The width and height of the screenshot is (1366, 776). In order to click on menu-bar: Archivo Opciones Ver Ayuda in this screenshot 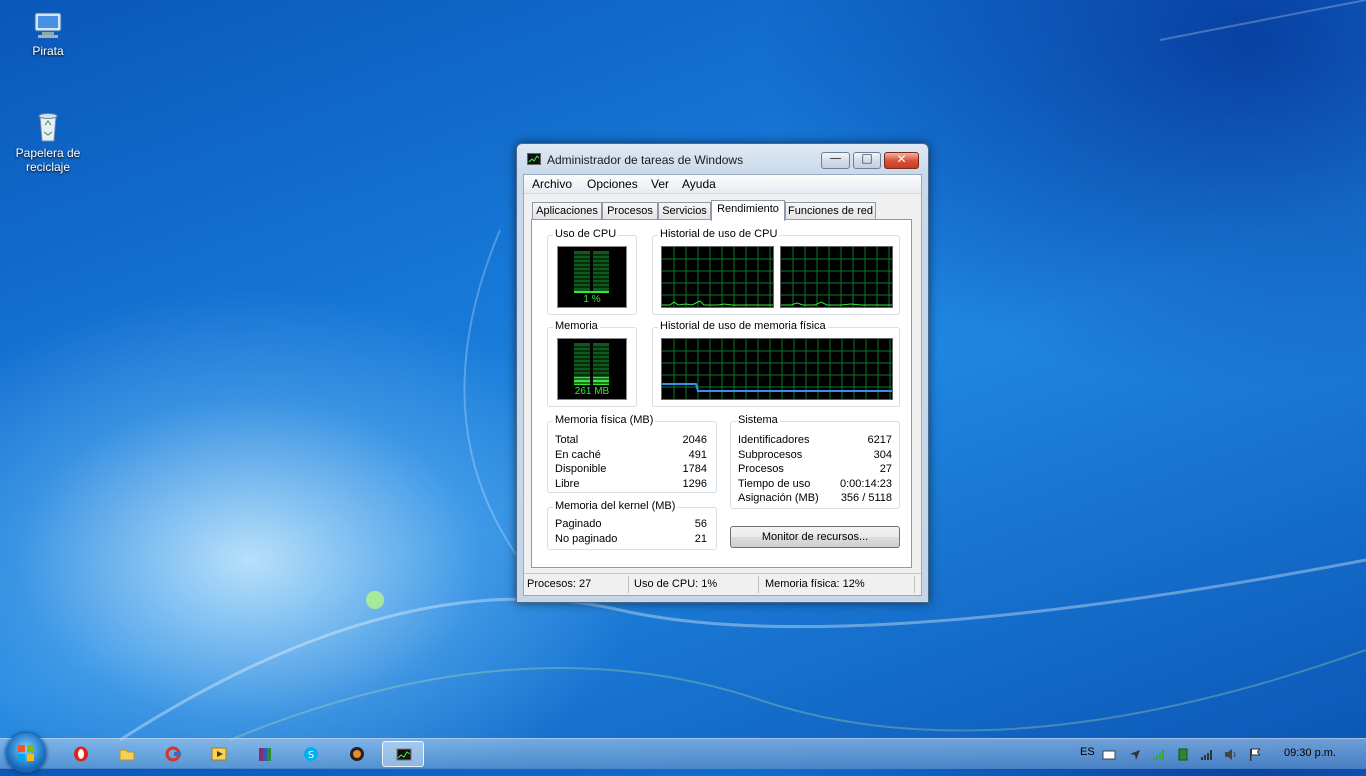, I will do `click(722, 184)`.